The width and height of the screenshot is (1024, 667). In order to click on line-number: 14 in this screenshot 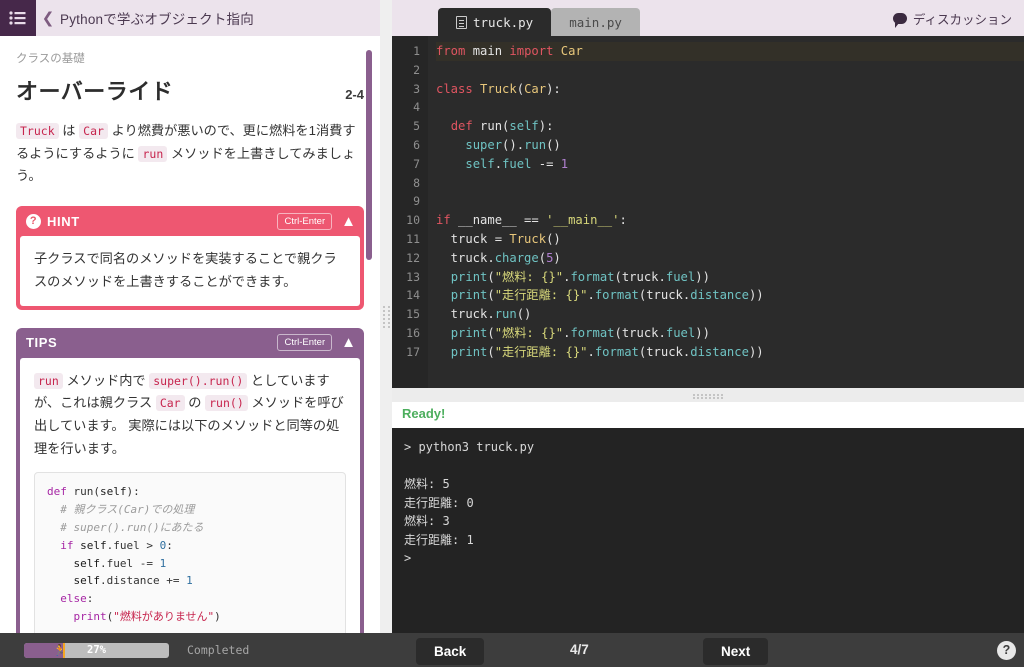, I will do `click(413, 295)`.